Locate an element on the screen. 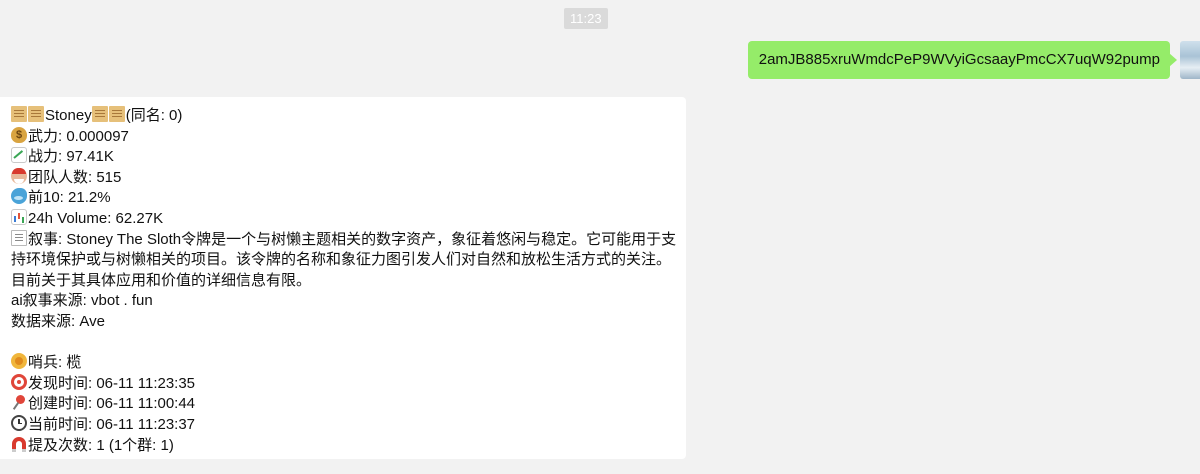  found-time-text: 发现时间: 06-11 11:23:35 is located at coordinates (112, 383).